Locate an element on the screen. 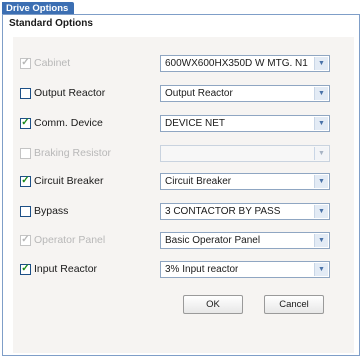 The height and width of the screenshot is (358, 362). output-reactor-select: Output Reactor ▼ is located at coordinates (245, 93).